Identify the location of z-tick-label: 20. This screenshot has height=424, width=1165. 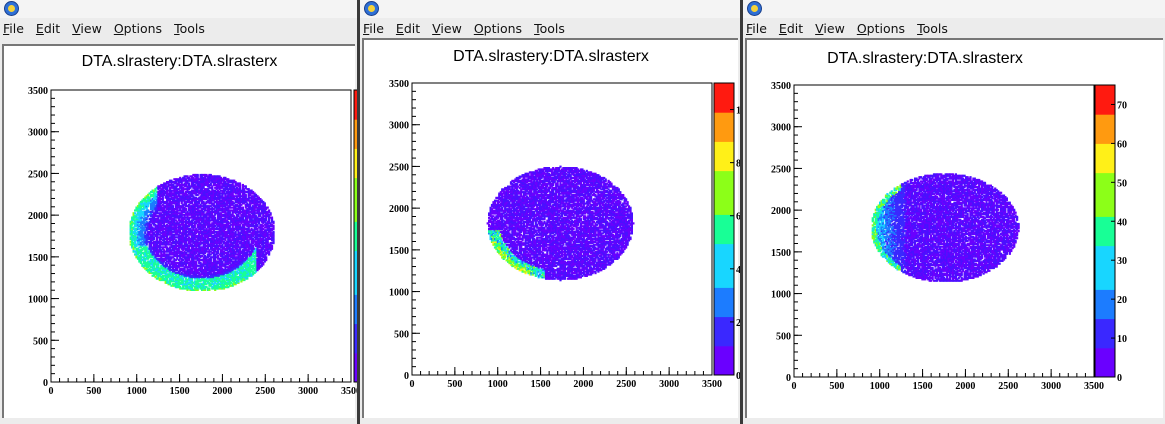
(1122, 300).